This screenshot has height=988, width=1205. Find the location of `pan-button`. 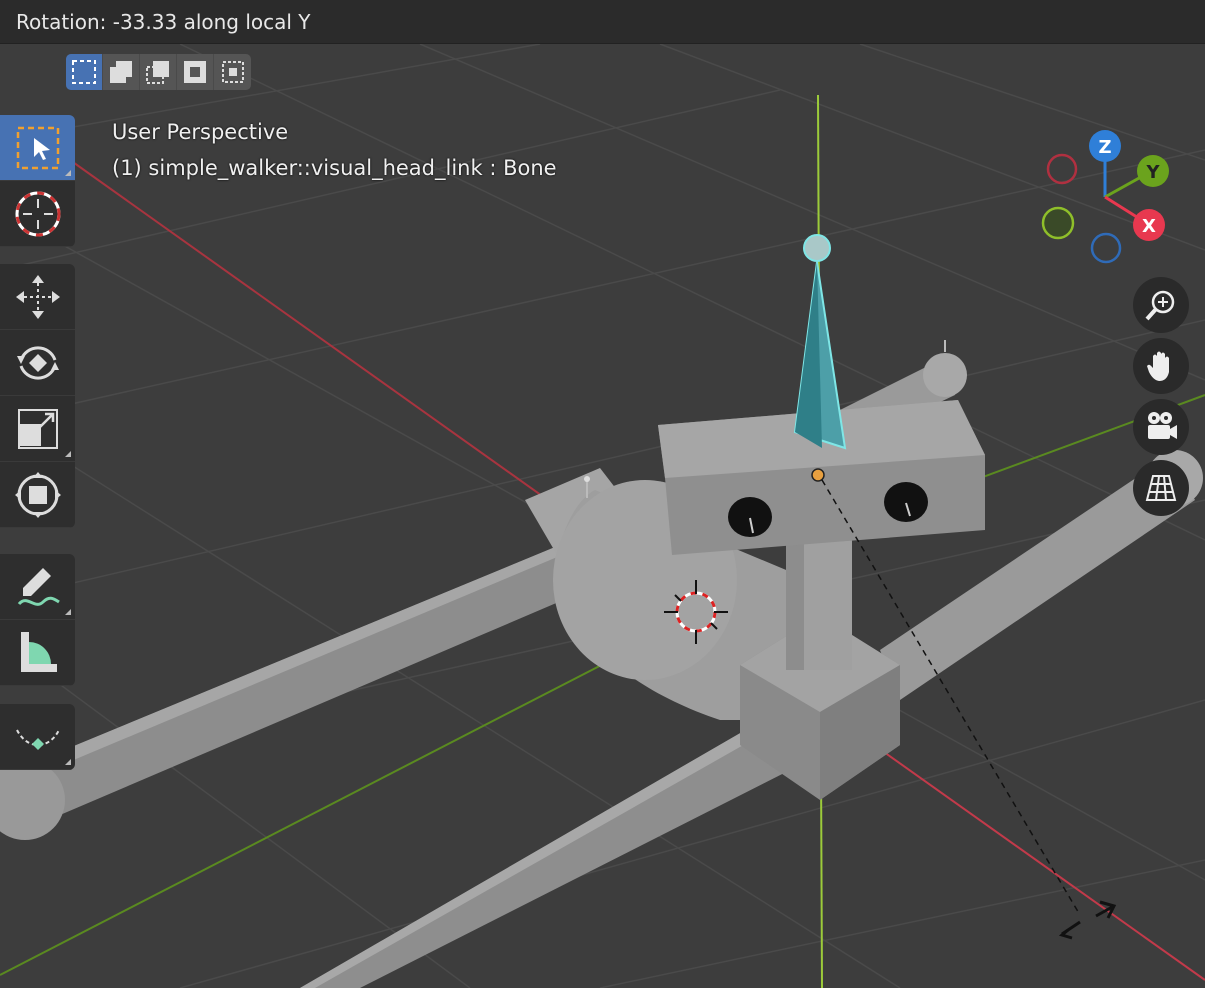

pan-button is located at coordinates (1161, 366).